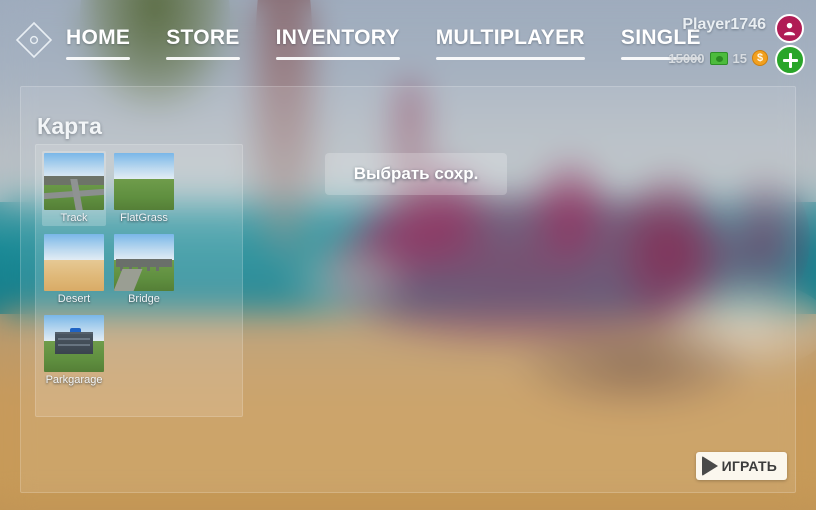 The width and height of the screenshot is (816, 510). I want to click on page-title: Карта, so click(69, 126).